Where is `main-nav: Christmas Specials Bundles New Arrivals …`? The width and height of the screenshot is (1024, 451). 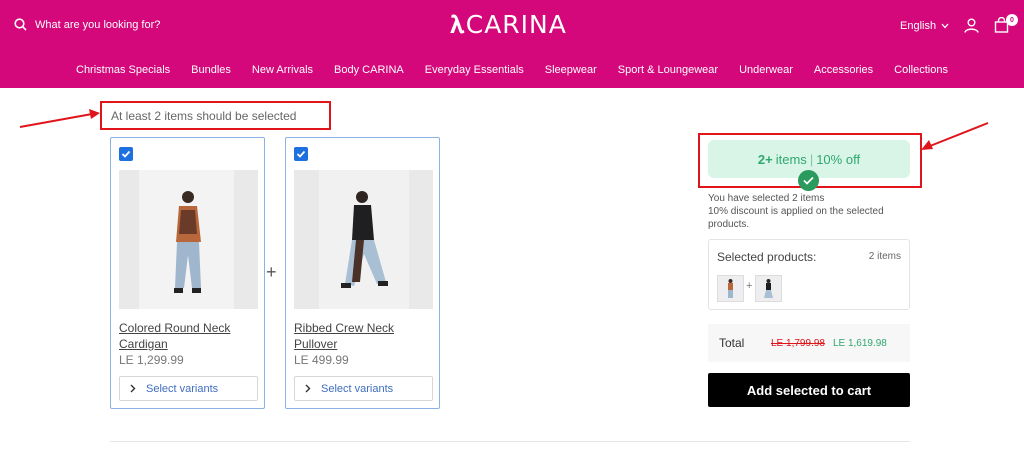
main-nav: Christmas Specials Bundles New Arrivals … is located at coordinates (512, 70).